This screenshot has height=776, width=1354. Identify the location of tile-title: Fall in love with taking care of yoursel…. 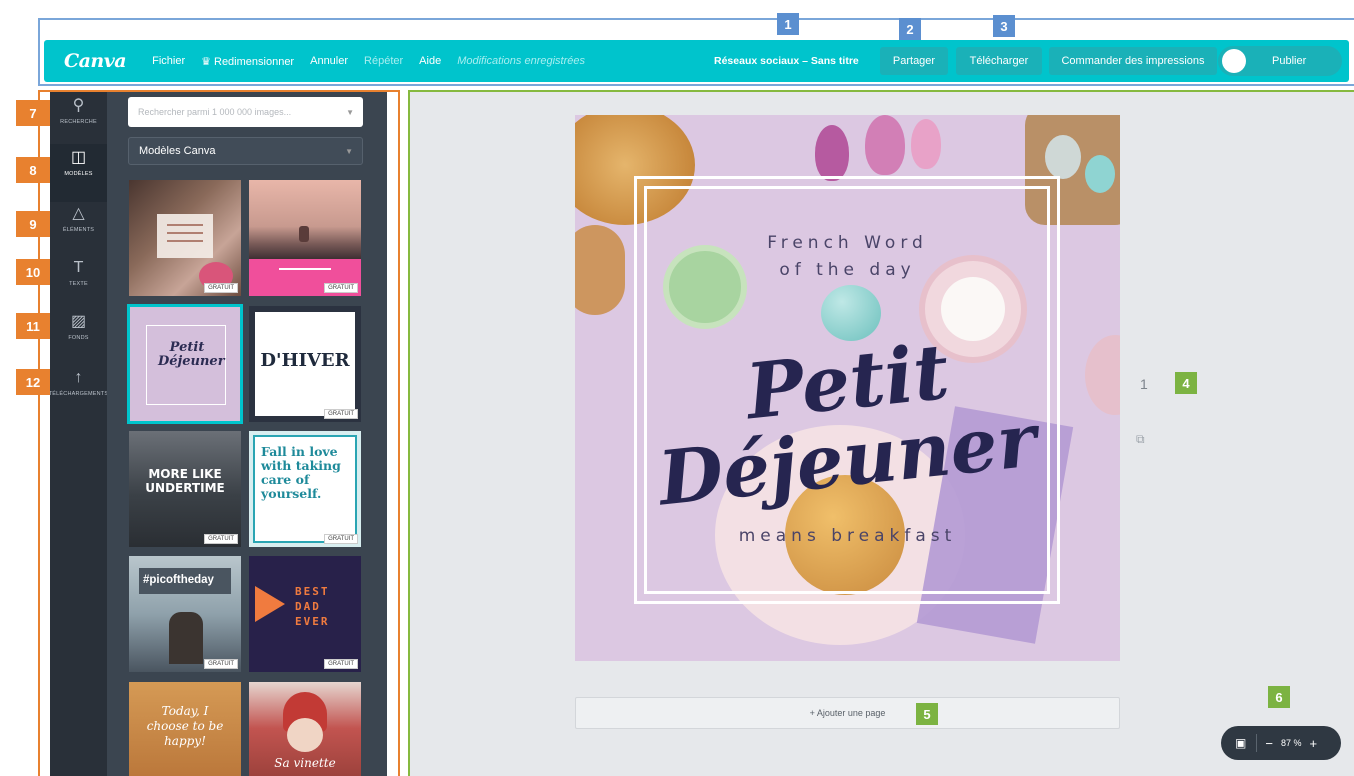
(301, 472).